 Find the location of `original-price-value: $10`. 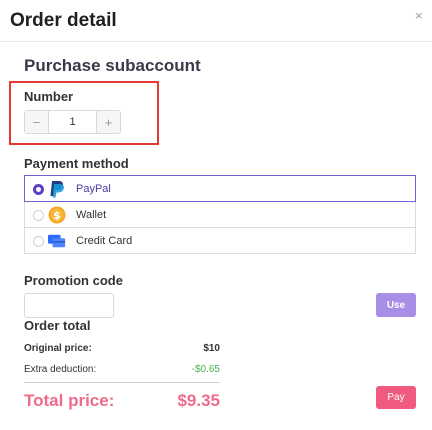

original-price-value: $10 is located at coordinates (211, 348).